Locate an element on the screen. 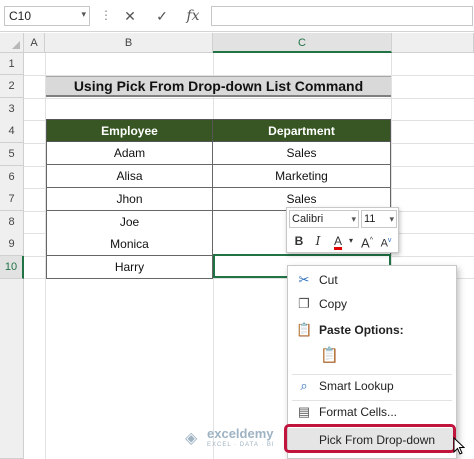 This screenshot has width=474, height=459. table-cell-employee: Adam is located at coordinates (129, 153).